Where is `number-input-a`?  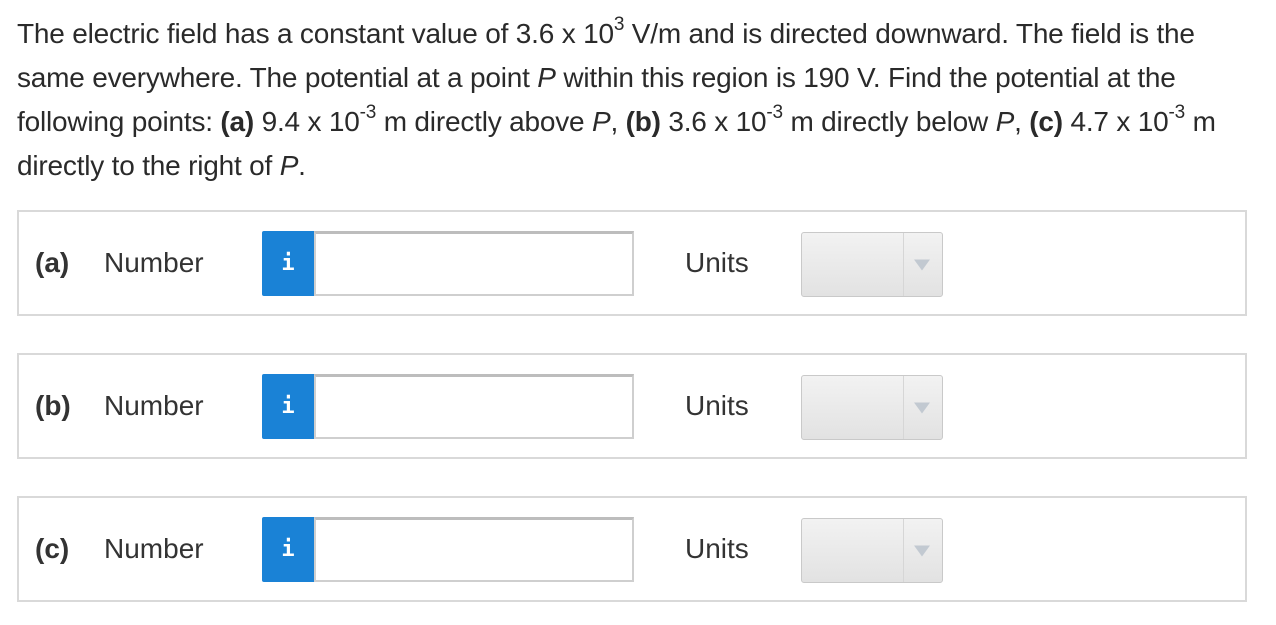 number-input-a is located at coordinates (474, 263).